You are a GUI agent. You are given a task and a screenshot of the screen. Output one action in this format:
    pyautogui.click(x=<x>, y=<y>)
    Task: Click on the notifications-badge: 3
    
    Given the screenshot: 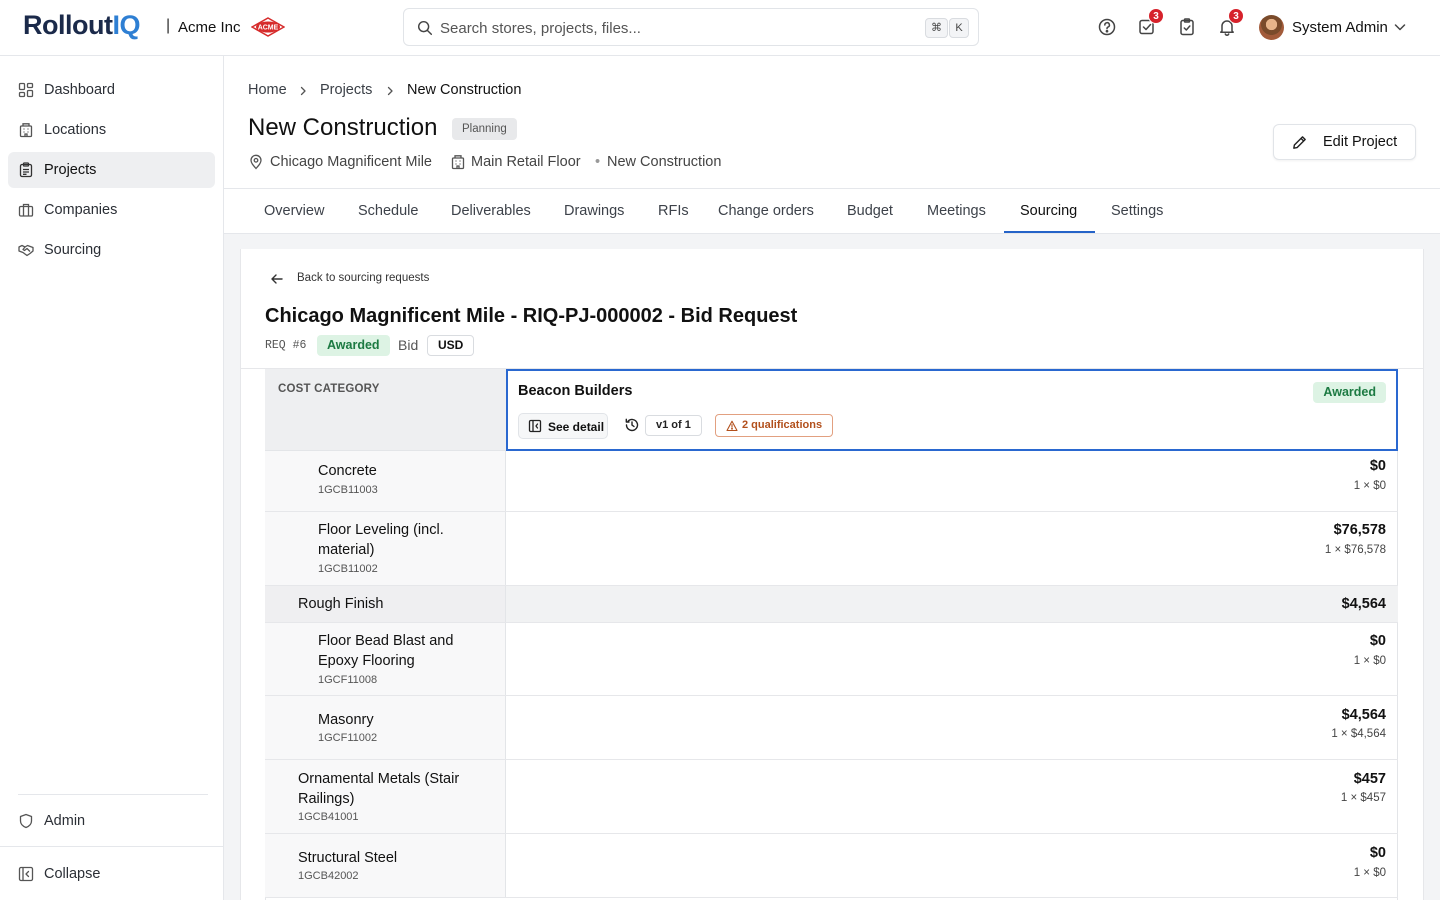 What is the action you would take?
    pyautogui.click(x=1236, y=16)
    